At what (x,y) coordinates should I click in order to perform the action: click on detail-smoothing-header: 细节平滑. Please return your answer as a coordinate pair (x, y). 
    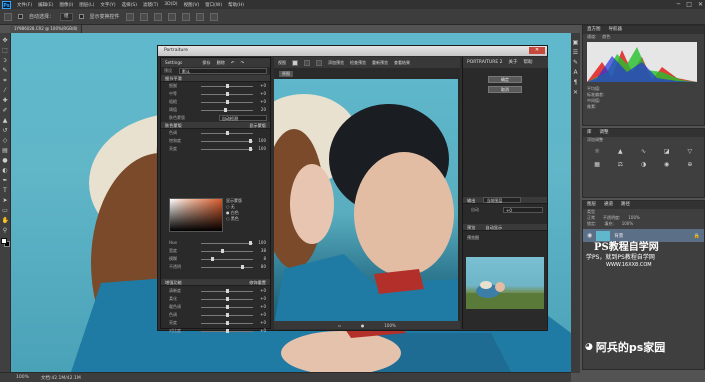
    Looking at the image, I should click on (215, 78).